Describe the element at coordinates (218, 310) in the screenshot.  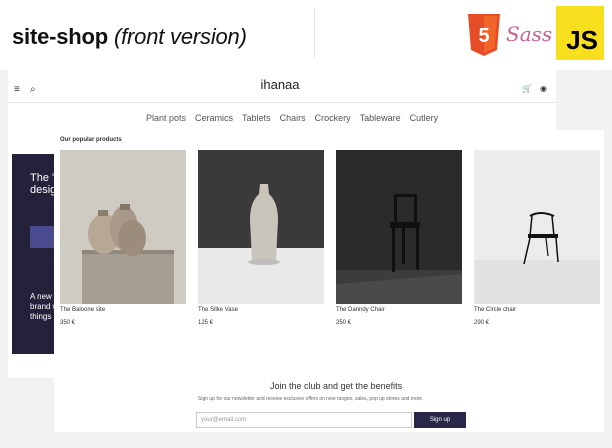
I see `product-name: The Silke Vase` at that location.